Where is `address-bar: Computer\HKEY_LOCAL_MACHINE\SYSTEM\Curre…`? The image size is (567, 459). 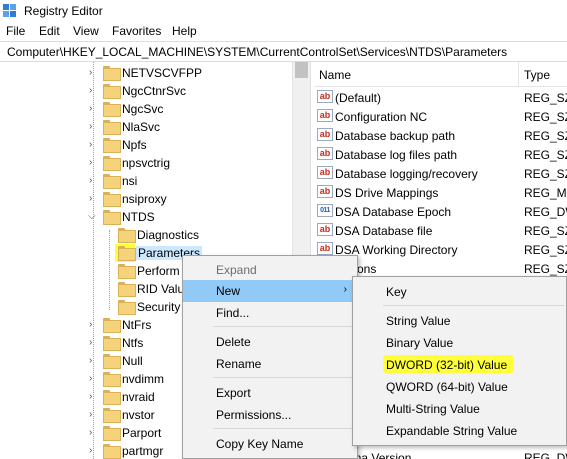 address-bar: Computer\HKEY_LOCAL_MACHINE\SYSTEM\Curre… is located at coordinates (283, 51).